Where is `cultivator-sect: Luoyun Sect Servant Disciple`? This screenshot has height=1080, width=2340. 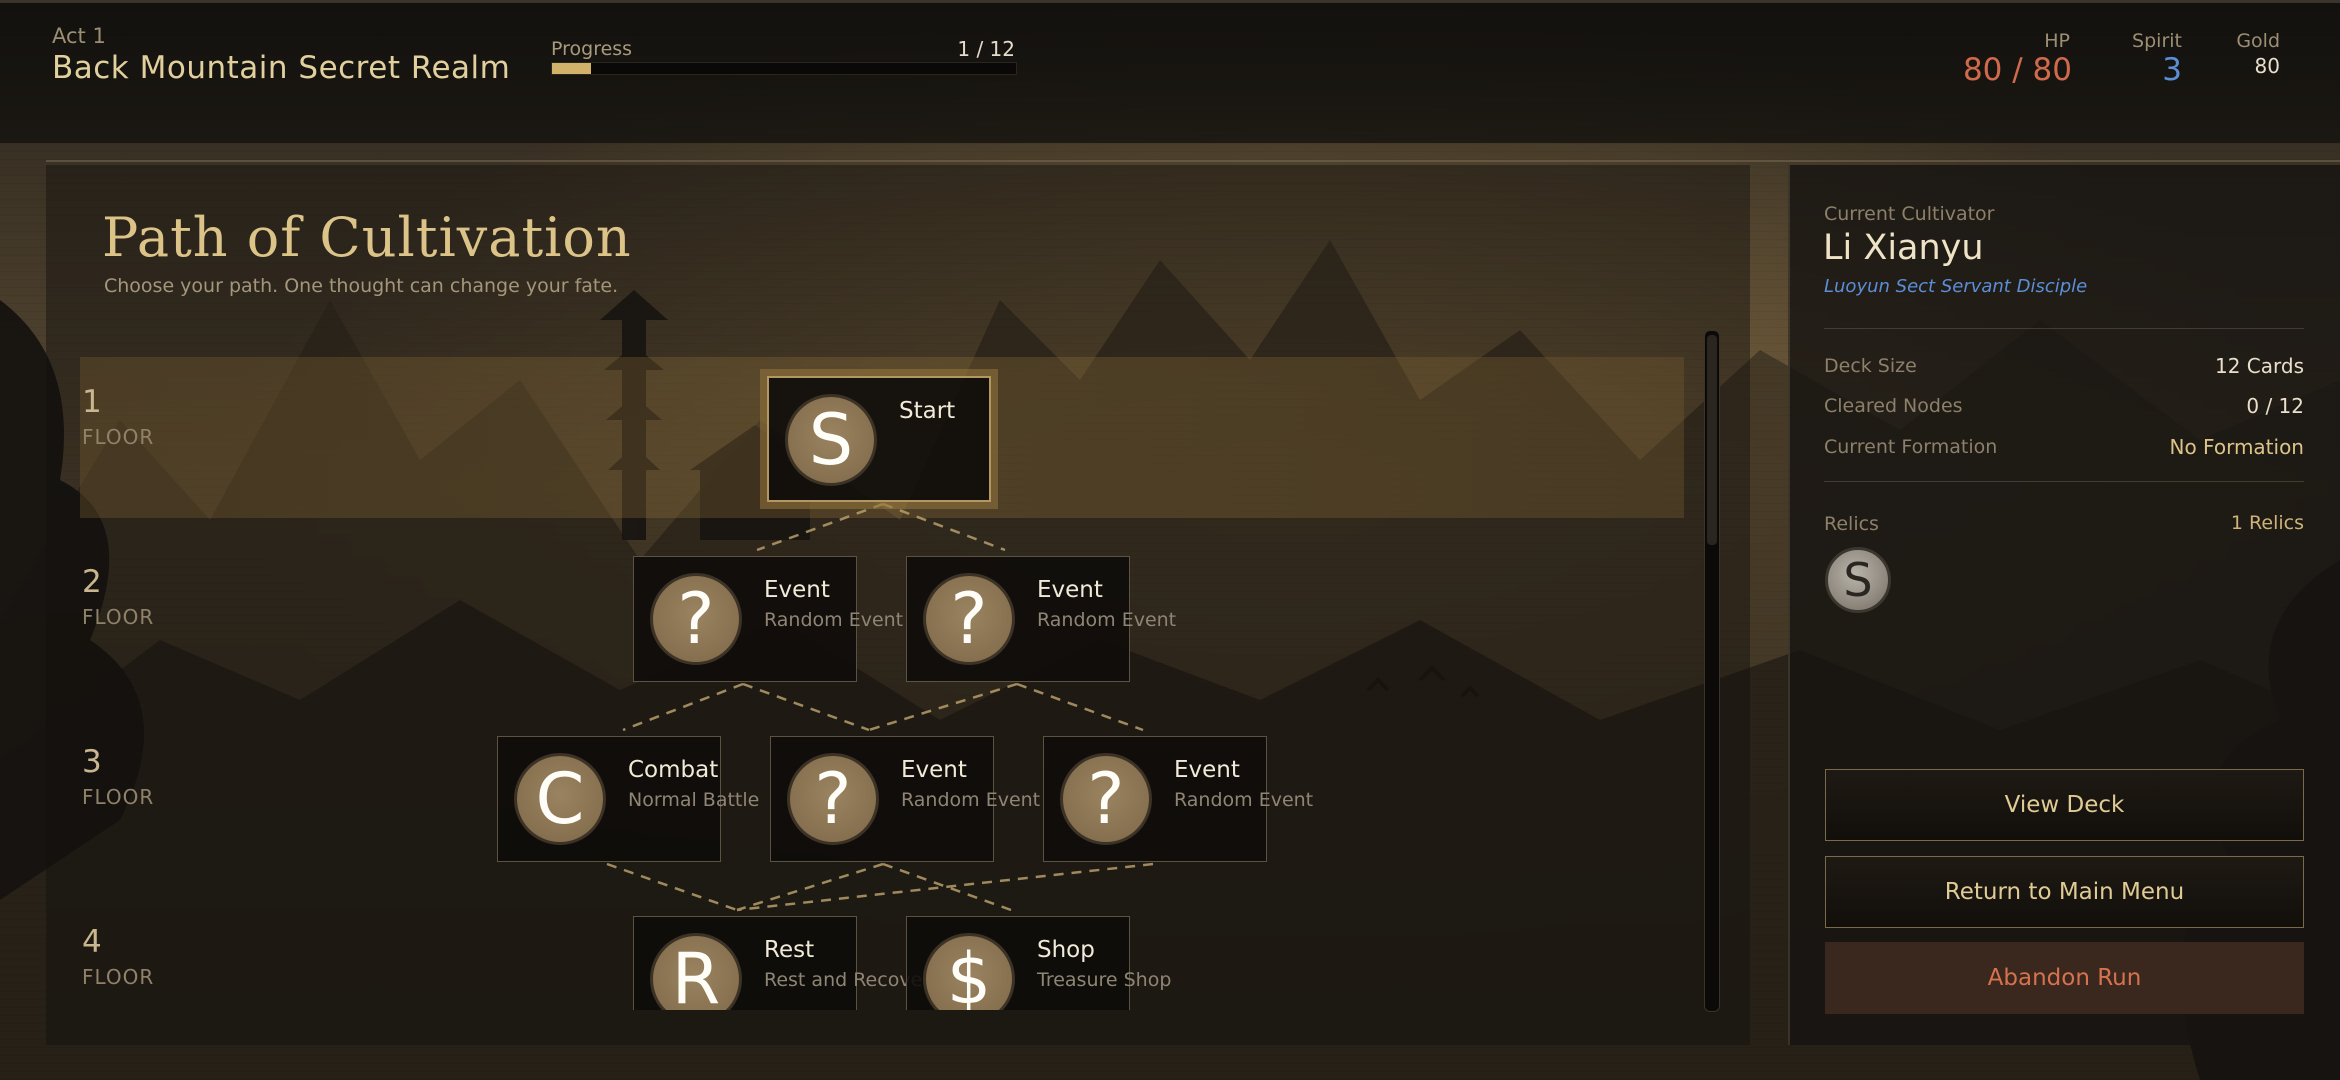 cultivator-sect: Luoyun Sect Servant Disciple is located at coordinates (1956, 286).